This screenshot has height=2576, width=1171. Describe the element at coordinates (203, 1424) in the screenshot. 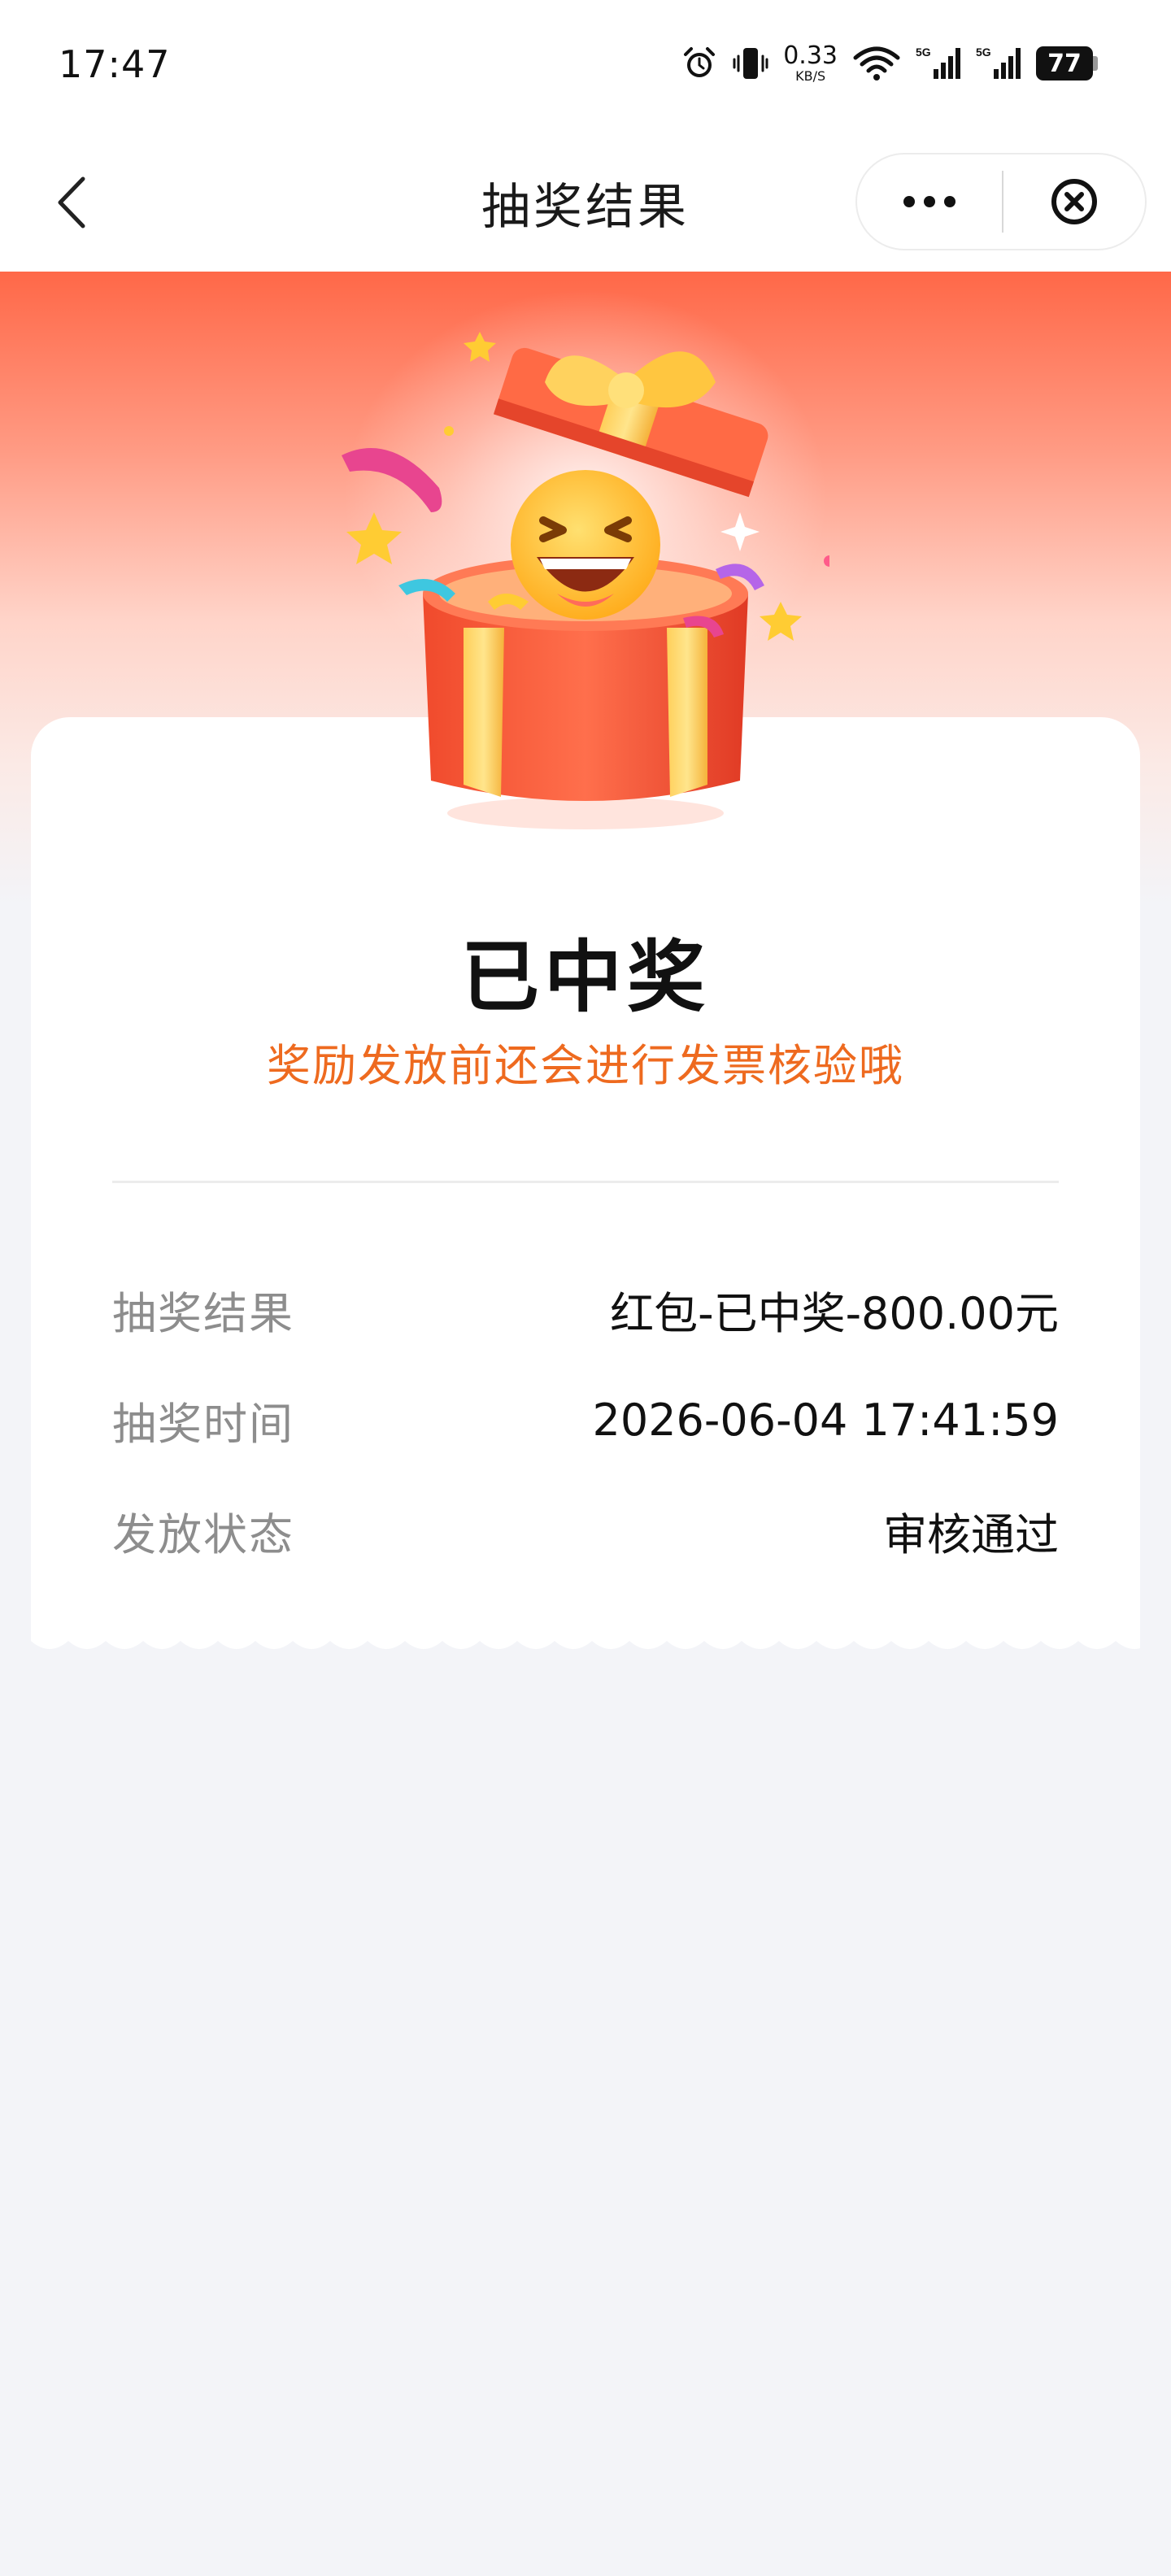

I see `info-label-time: 抽奖时间` at that location.